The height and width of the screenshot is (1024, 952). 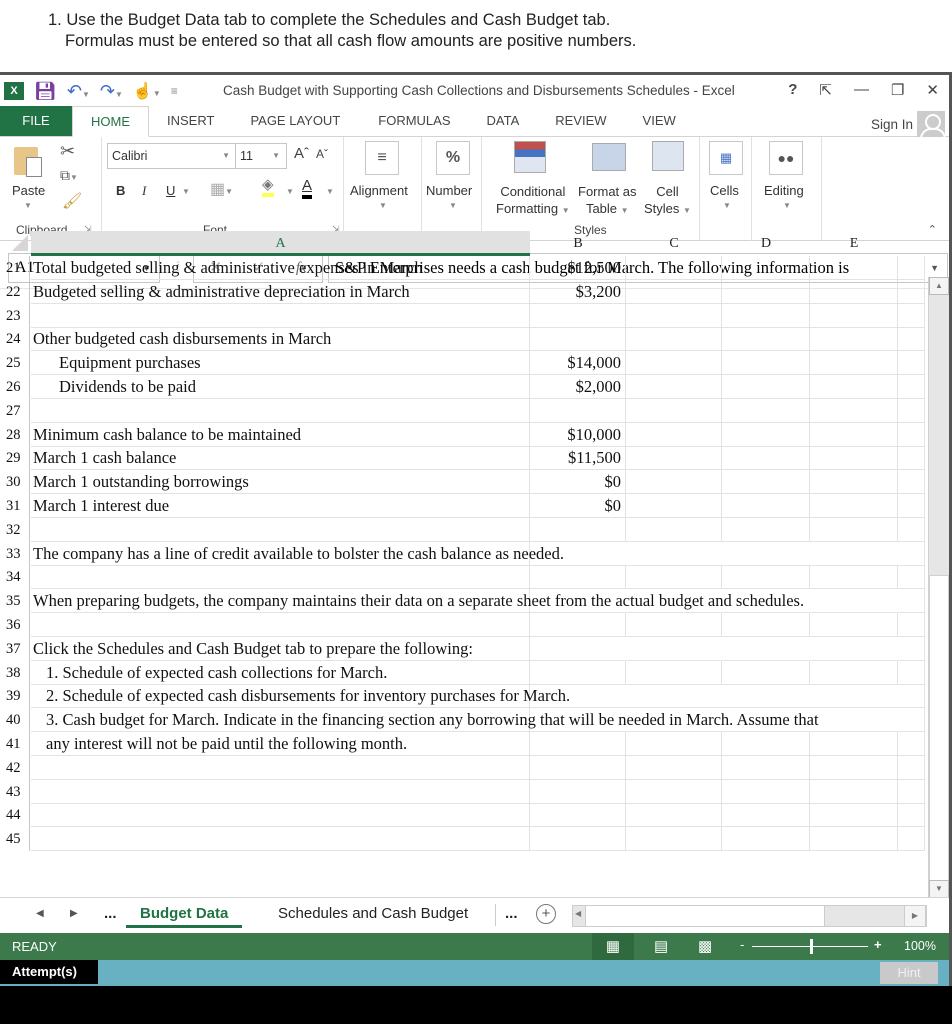 I want to click on vertical-scroll-thumb, so click(x=939, y=730).